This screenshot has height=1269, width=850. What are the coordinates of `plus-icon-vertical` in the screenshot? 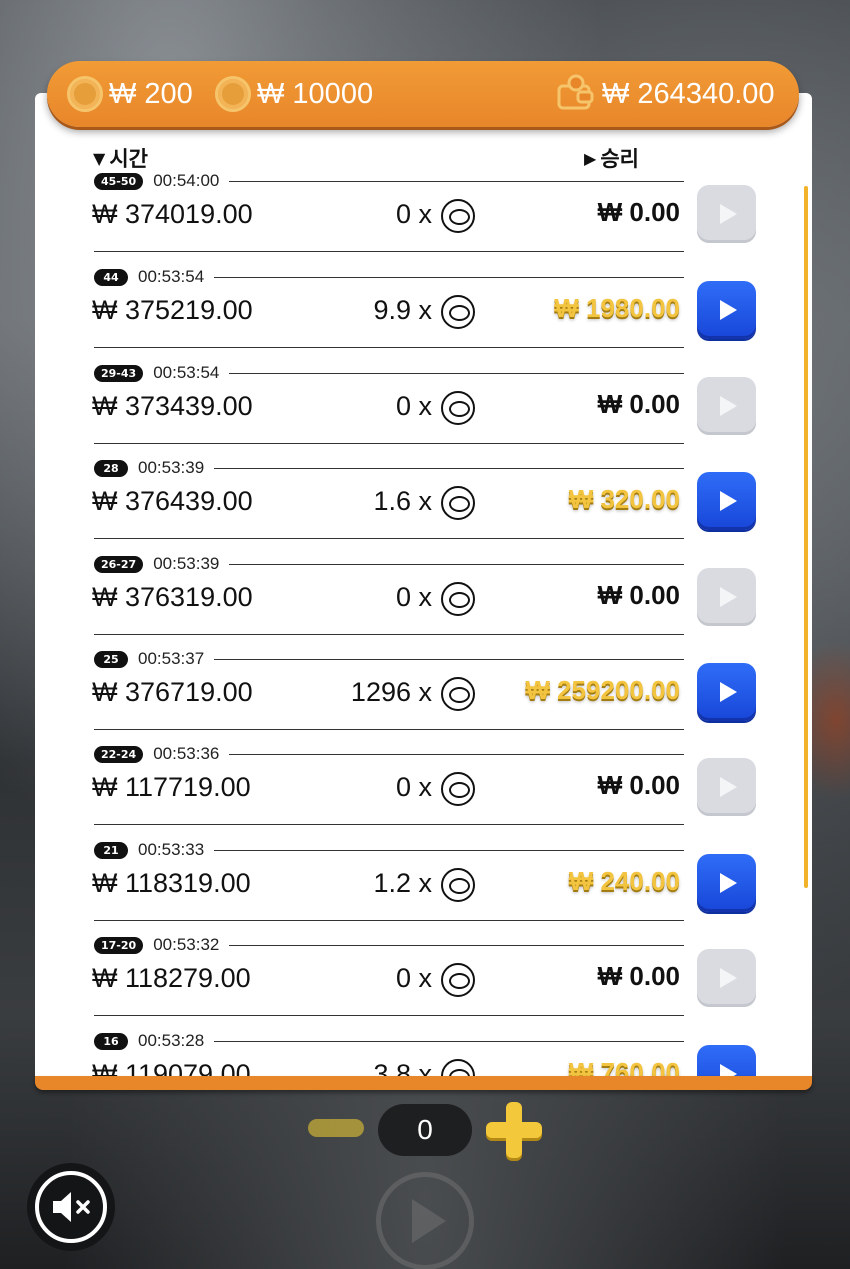 It's located at (514, 1130).